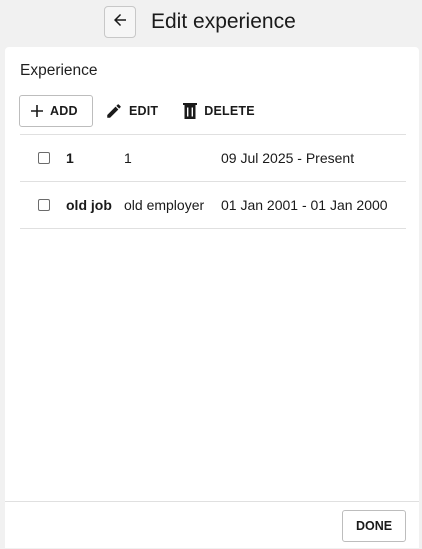 This screenshot has width=422, height=549. Describe the element at coordinates (288, 158) in the screenshot. I see `date-range: 09 Jul 2025 - Present` at that location.